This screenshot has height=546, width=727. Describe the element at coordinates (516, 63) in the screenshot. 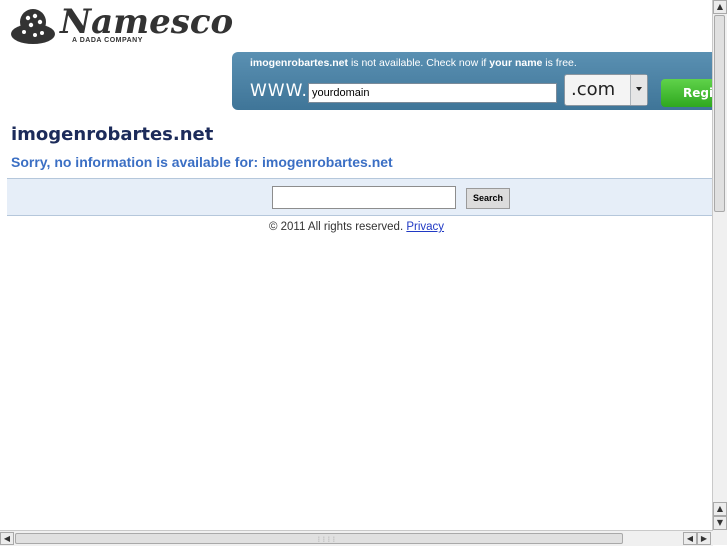

I see `message-bold: your name` at that location.